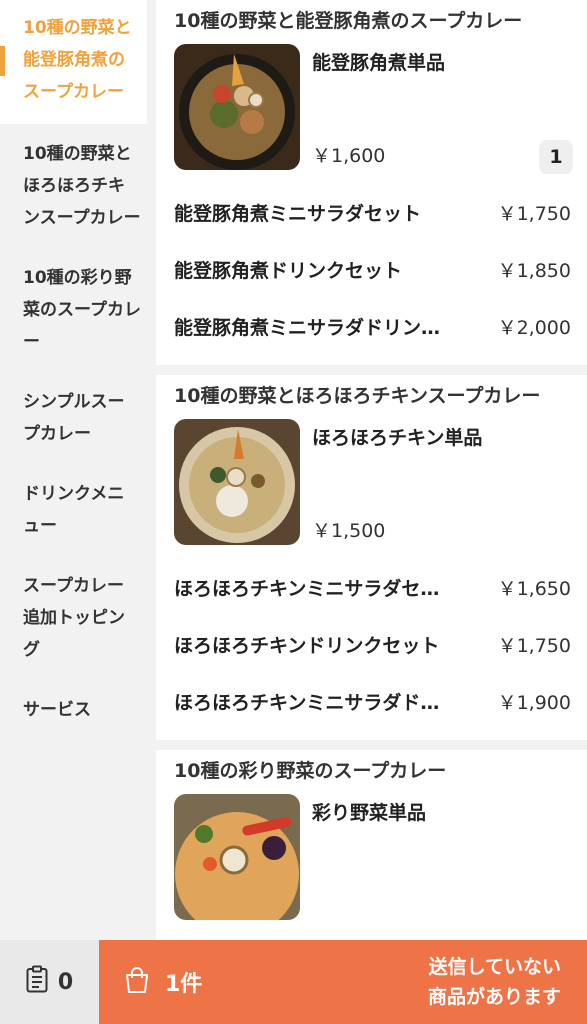 This screenshot has height=1024, width=587. What do you see at coordinates (137, 982) in the screenshot?
I see `shopping-bag-icon` at bounding box center [137, 982].